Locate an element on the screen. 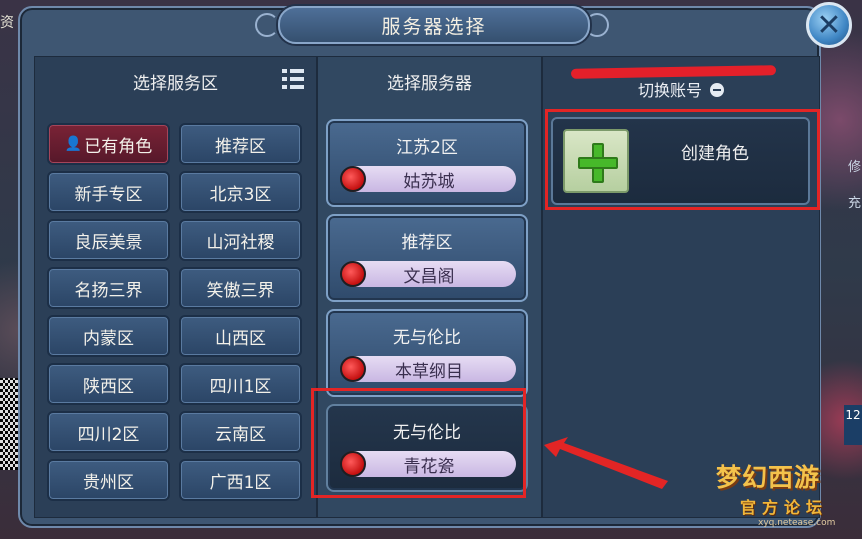 Image resolution: width=862 pixels, height=539 pixels. zone-button: 山西区 is located at coordinates (240, 336).